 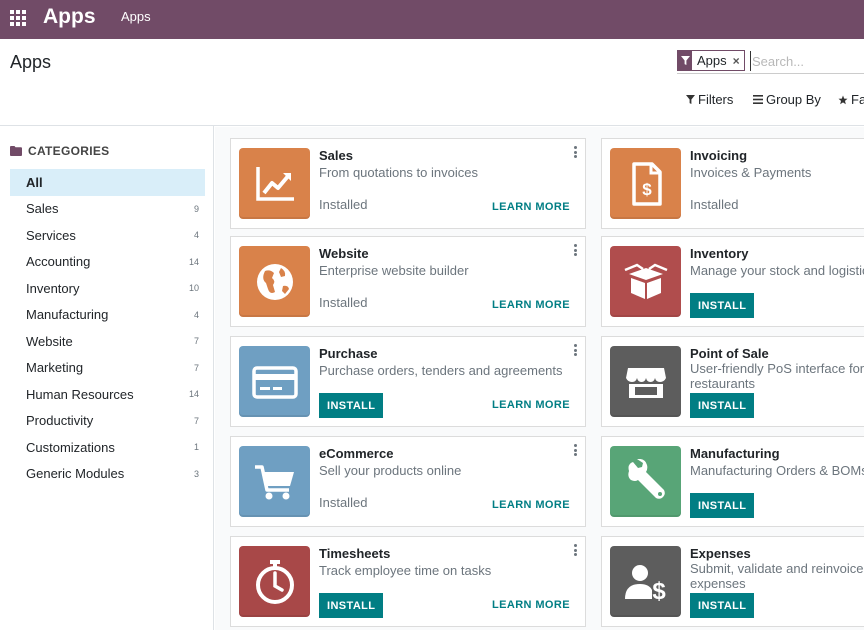 What do you see at coordinates (193, 288) in the screenshot?
I see `category-count: 10` at bounding box center [193, 288].